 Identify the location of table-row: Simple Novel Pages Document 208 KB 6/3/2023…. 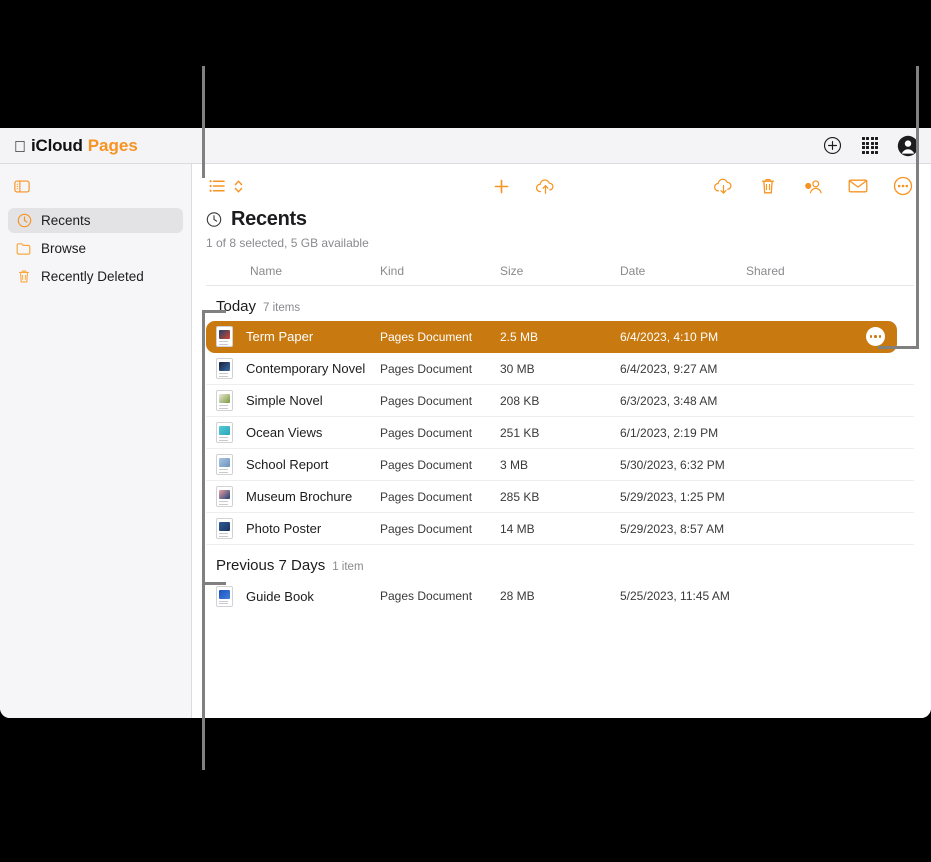
(560, 401).